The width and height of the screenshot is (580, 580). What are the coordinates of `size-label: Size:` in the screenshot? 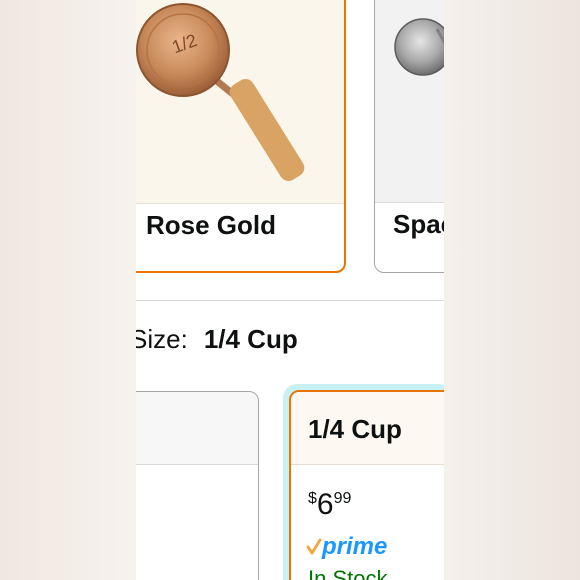 It's located at (162, 339).